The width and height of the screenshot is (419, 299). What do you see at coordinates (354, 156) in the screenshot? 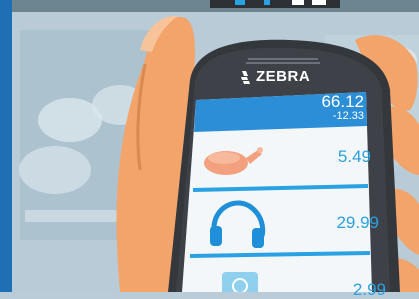
I see `item-price: 5.49` at bounding box center [354, 156].